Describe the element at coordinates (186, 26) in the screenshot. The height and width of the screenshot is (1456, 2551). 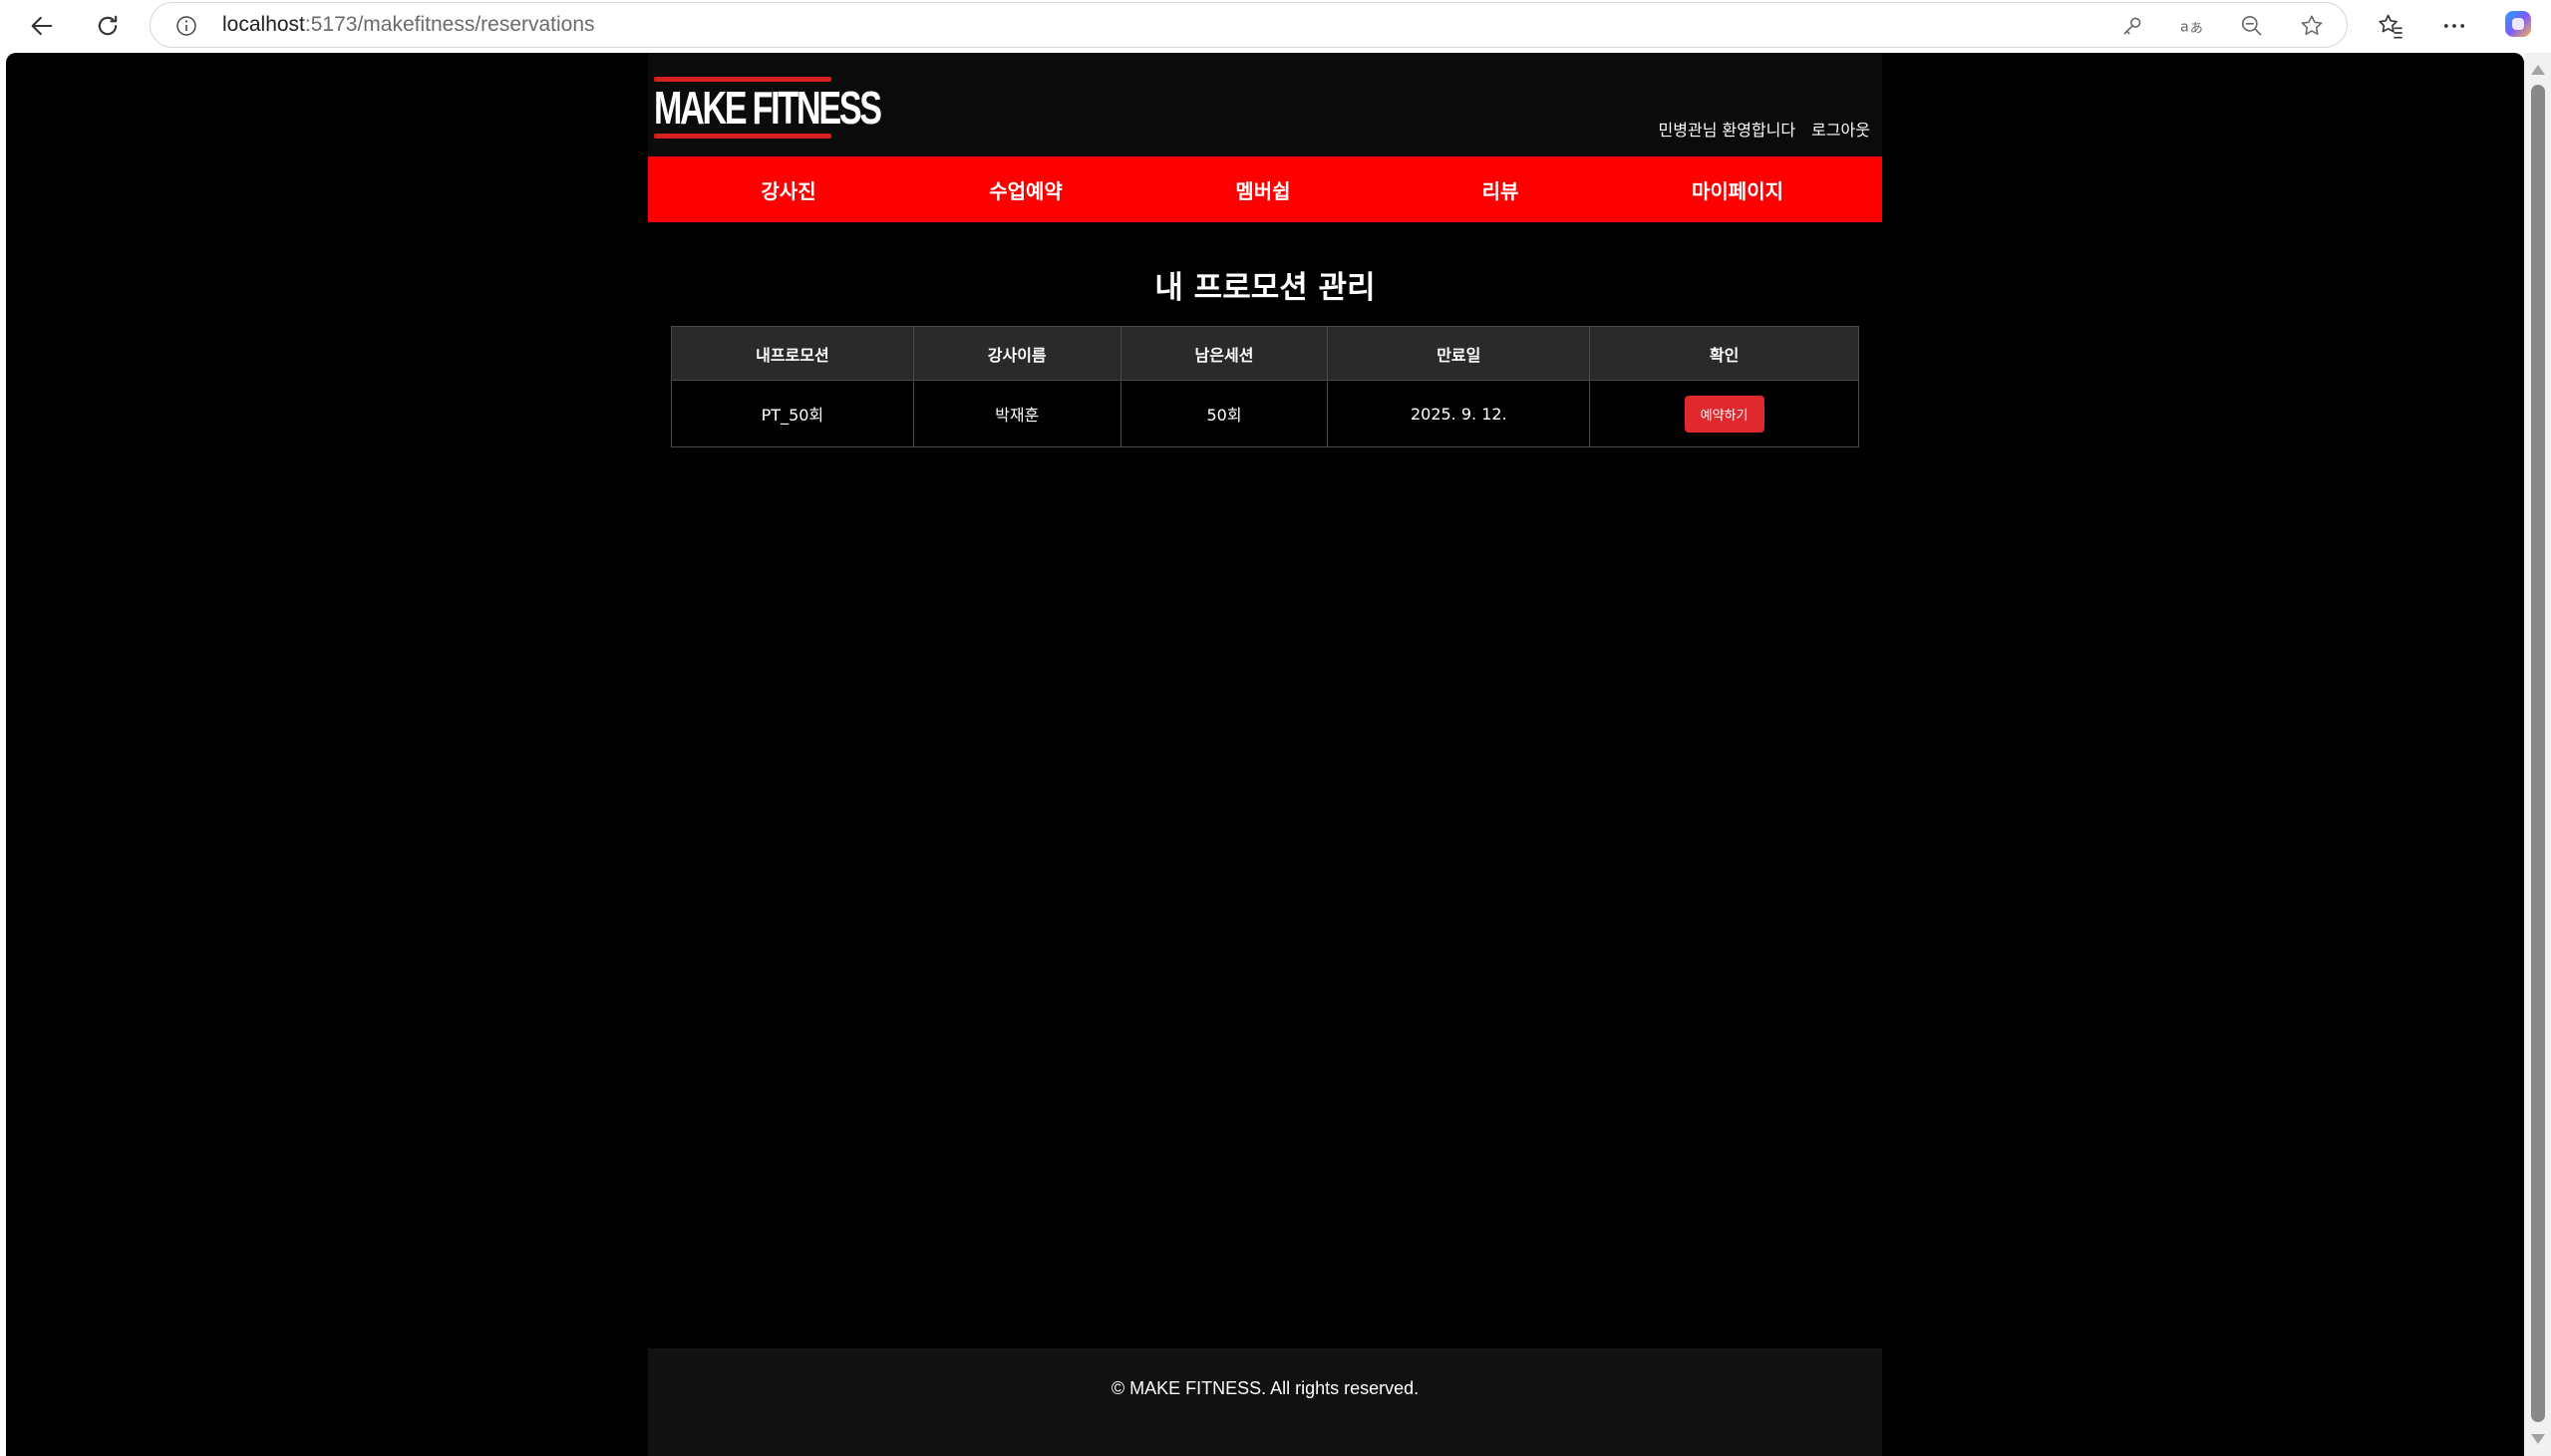
I see `info-icon` at that location.